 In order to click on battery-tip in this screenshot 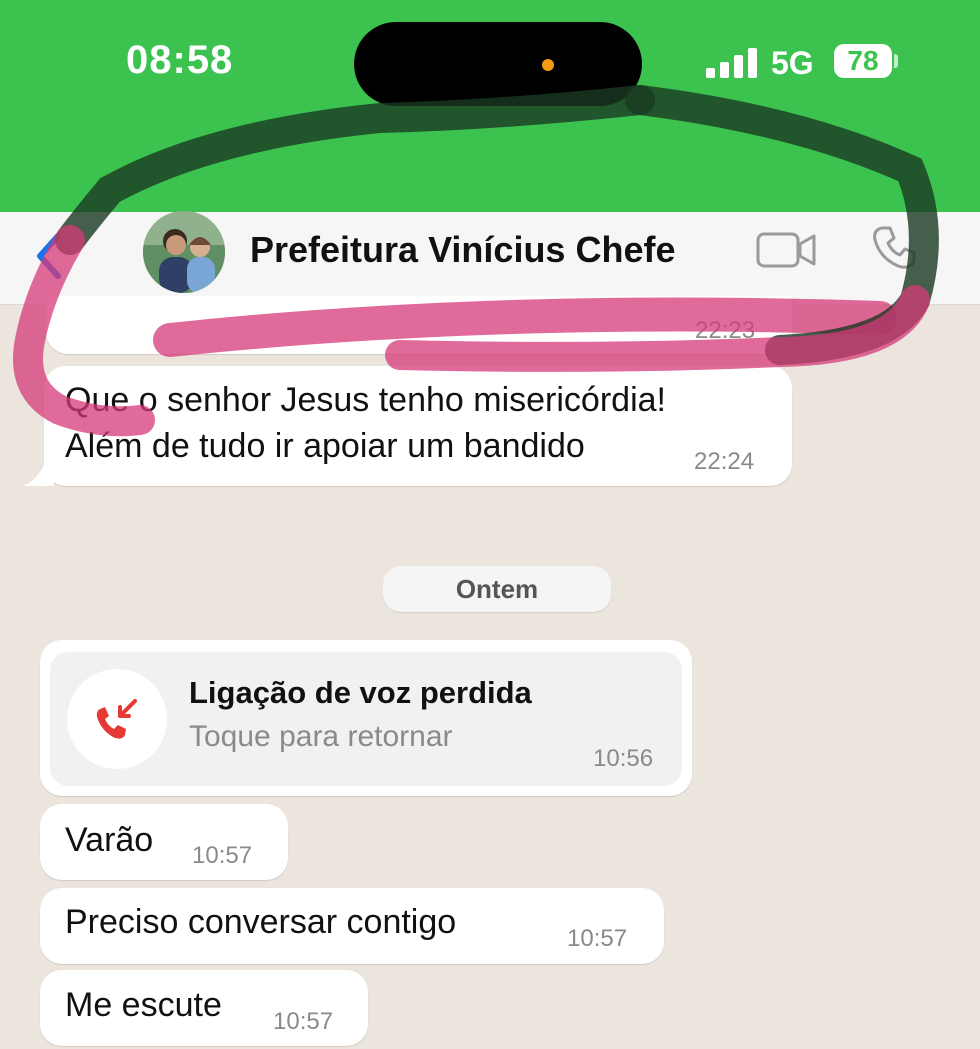, I will do `click(896, 61)`.